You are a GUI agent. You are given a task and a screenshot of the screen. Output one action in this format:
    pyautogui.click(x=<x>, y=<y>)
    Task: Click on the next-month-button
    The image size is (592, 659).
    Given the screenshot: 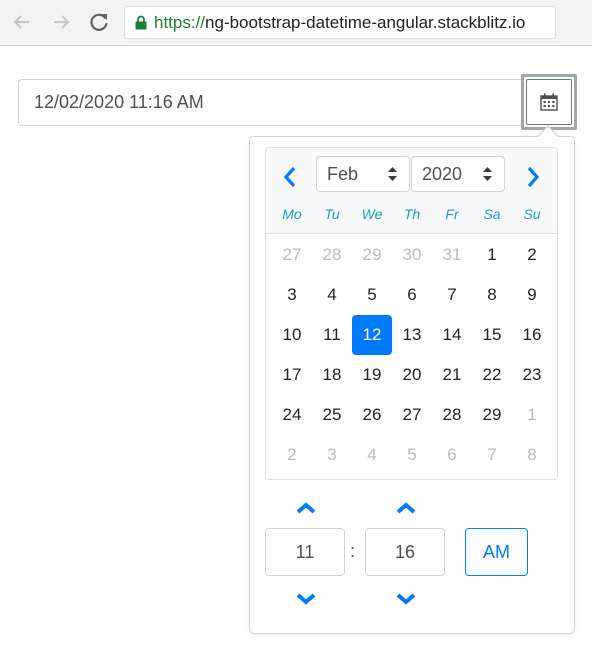 What is the action you would take?
    pyautogui.click(x=533, y=177)
    